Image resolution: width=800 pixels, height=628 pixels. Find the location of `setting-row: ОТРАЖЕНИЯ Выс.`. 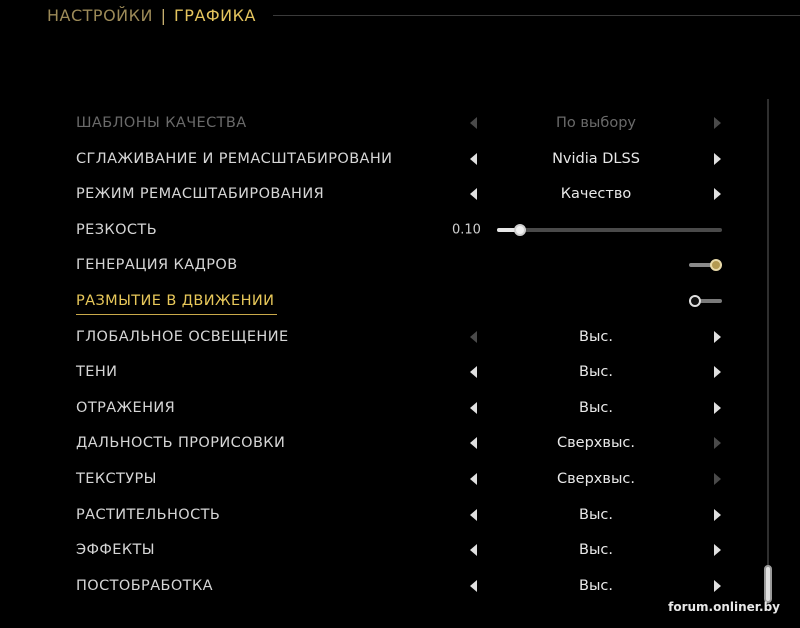

setting-row: ОТРАЖЕНИЯ Выс. is located at coordinates (380, 408).